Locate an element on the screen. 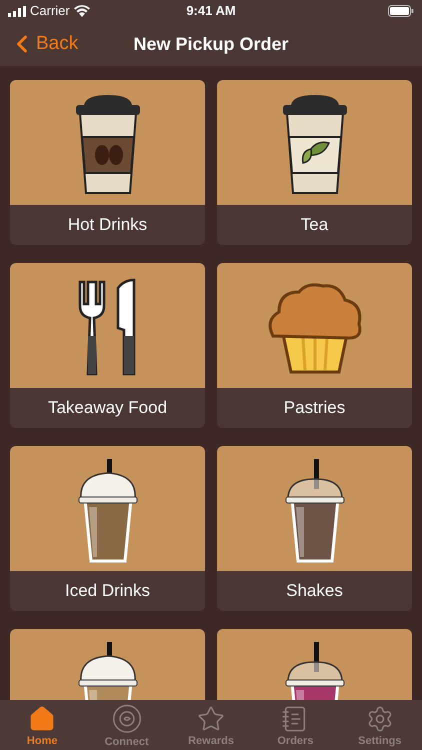 The width and height of the screenshot is (422, 750). back-button: Back is located at coordinates (43, 44).